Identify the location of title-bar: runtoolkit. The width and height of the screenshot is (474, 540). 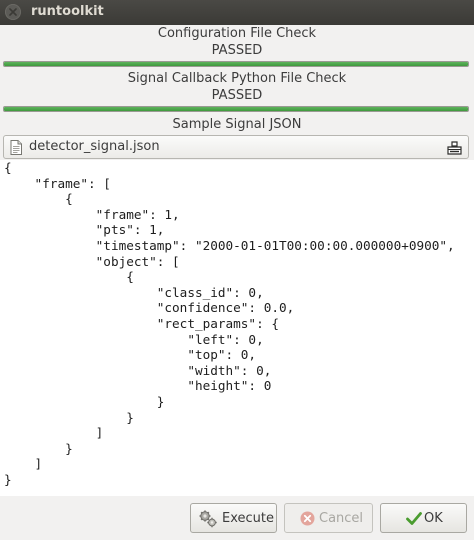
(237, 12).